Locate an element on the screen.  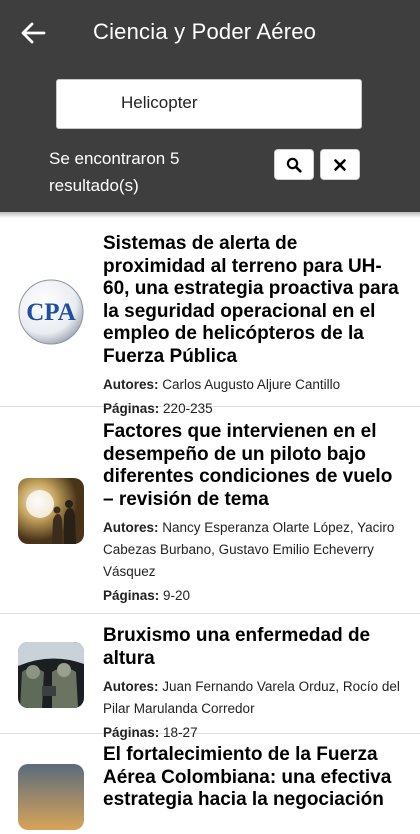
search-button is located at coordinates (294, 164).